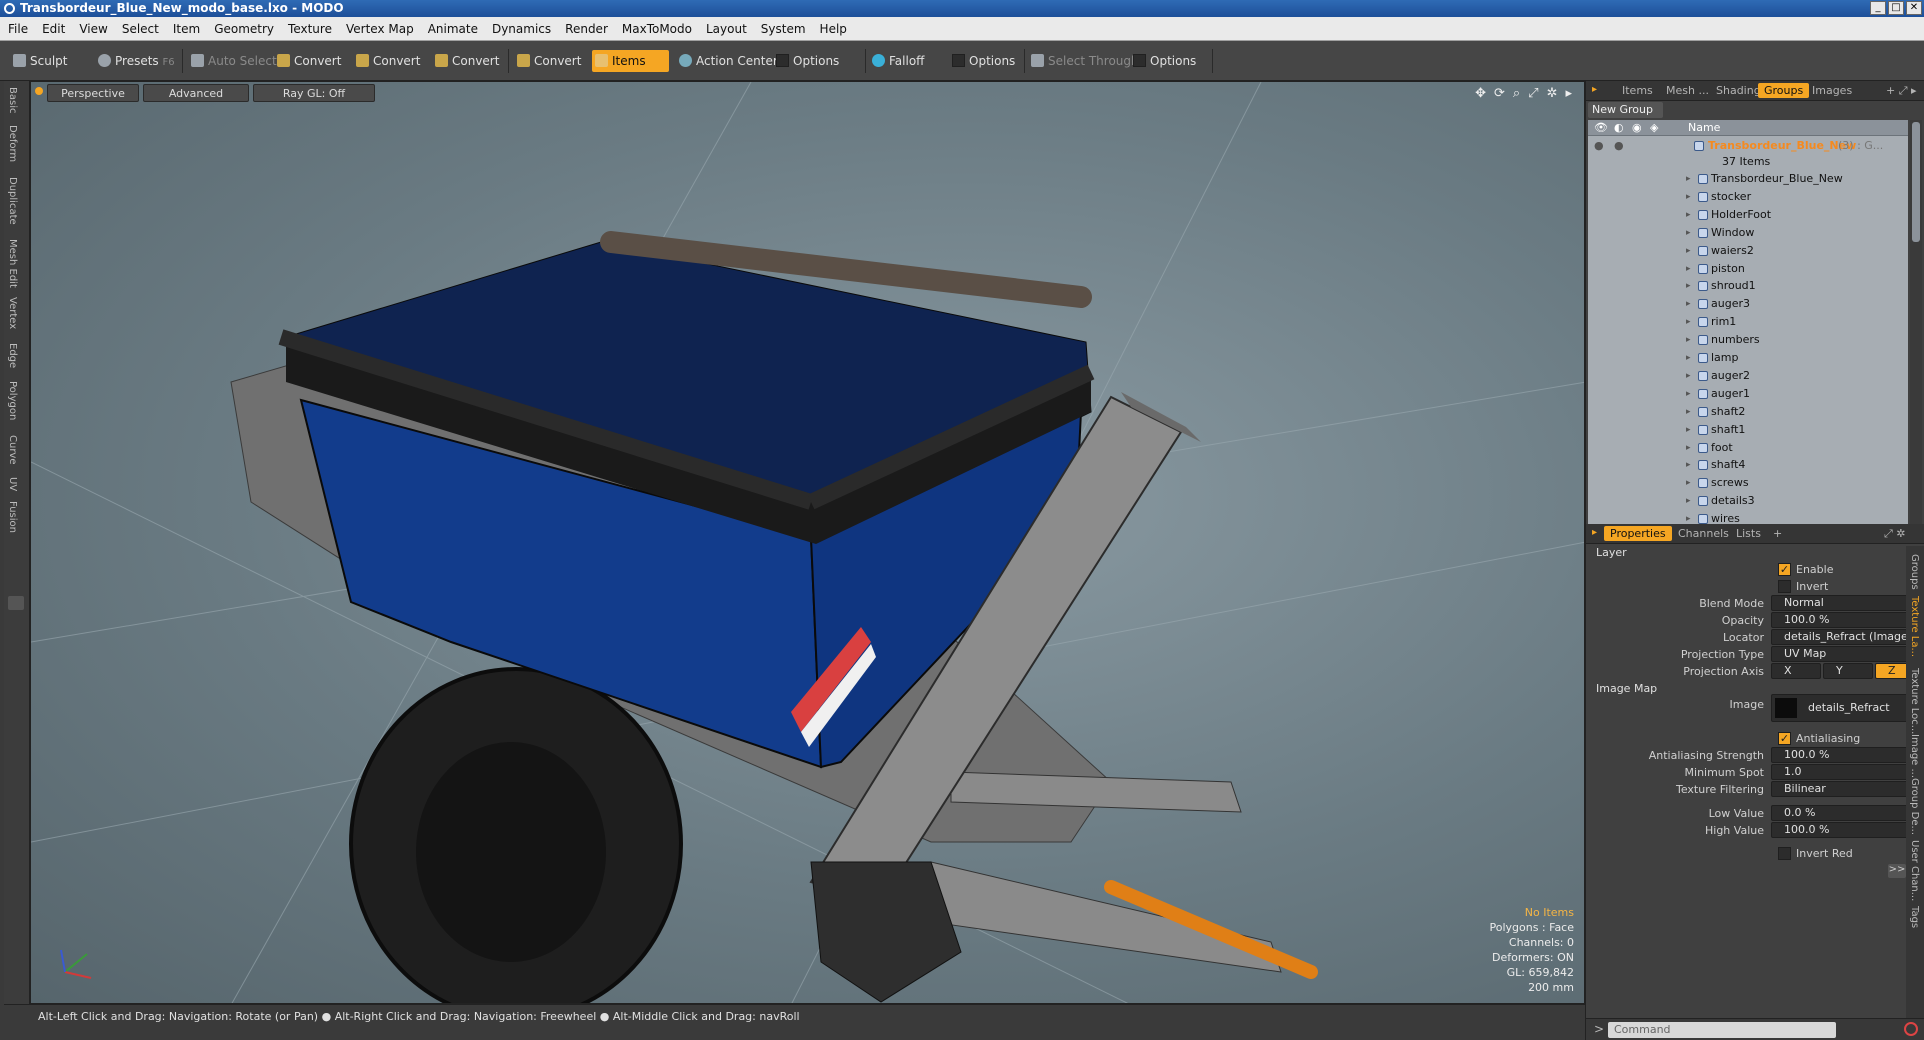 The width and height of the screenshot is (1924, 1040). I want to click on menu-texture: Texture, so click(310, 29).